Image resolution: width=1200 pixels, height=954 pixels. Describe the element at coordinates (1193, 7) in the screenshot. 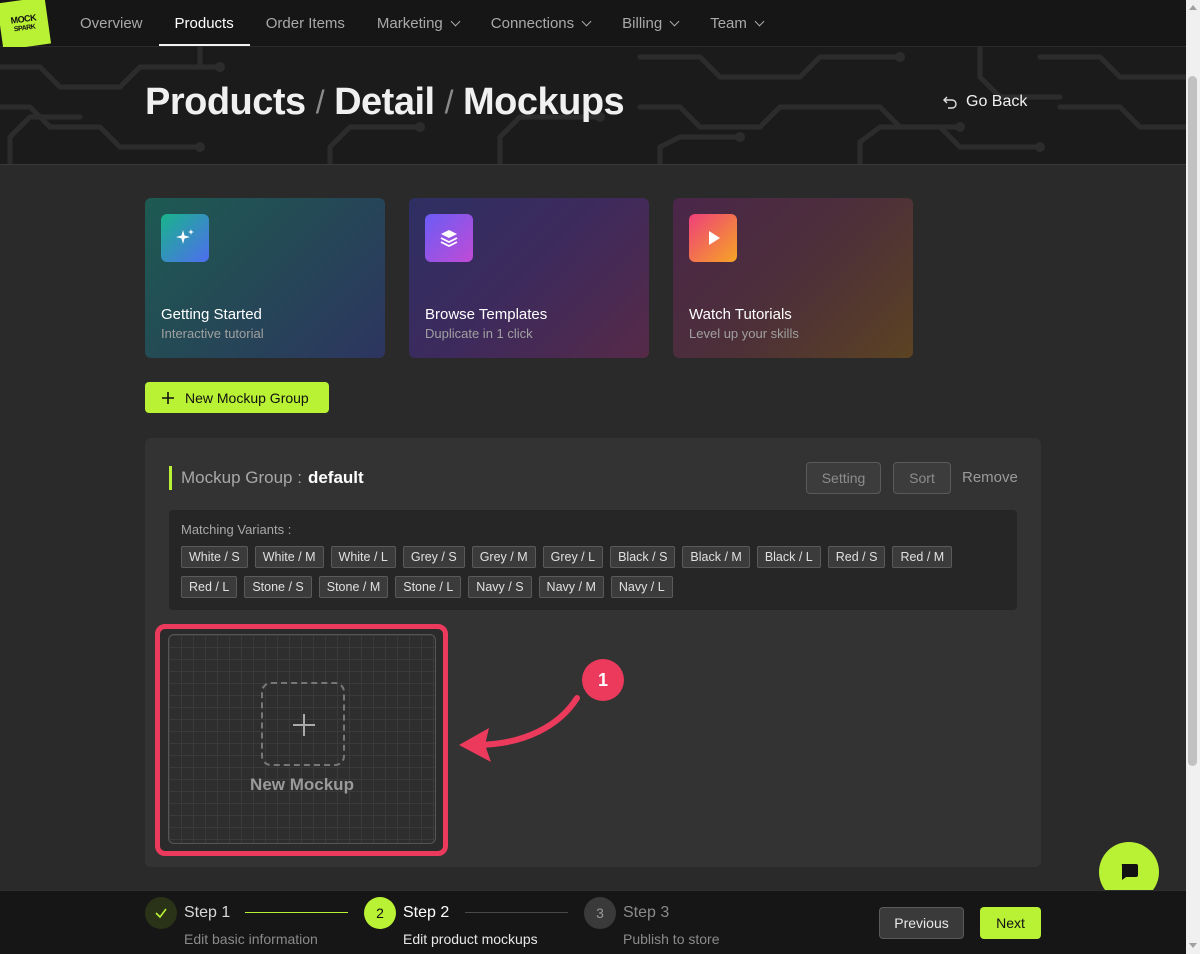

I see `scroll-up-icon` at that location.